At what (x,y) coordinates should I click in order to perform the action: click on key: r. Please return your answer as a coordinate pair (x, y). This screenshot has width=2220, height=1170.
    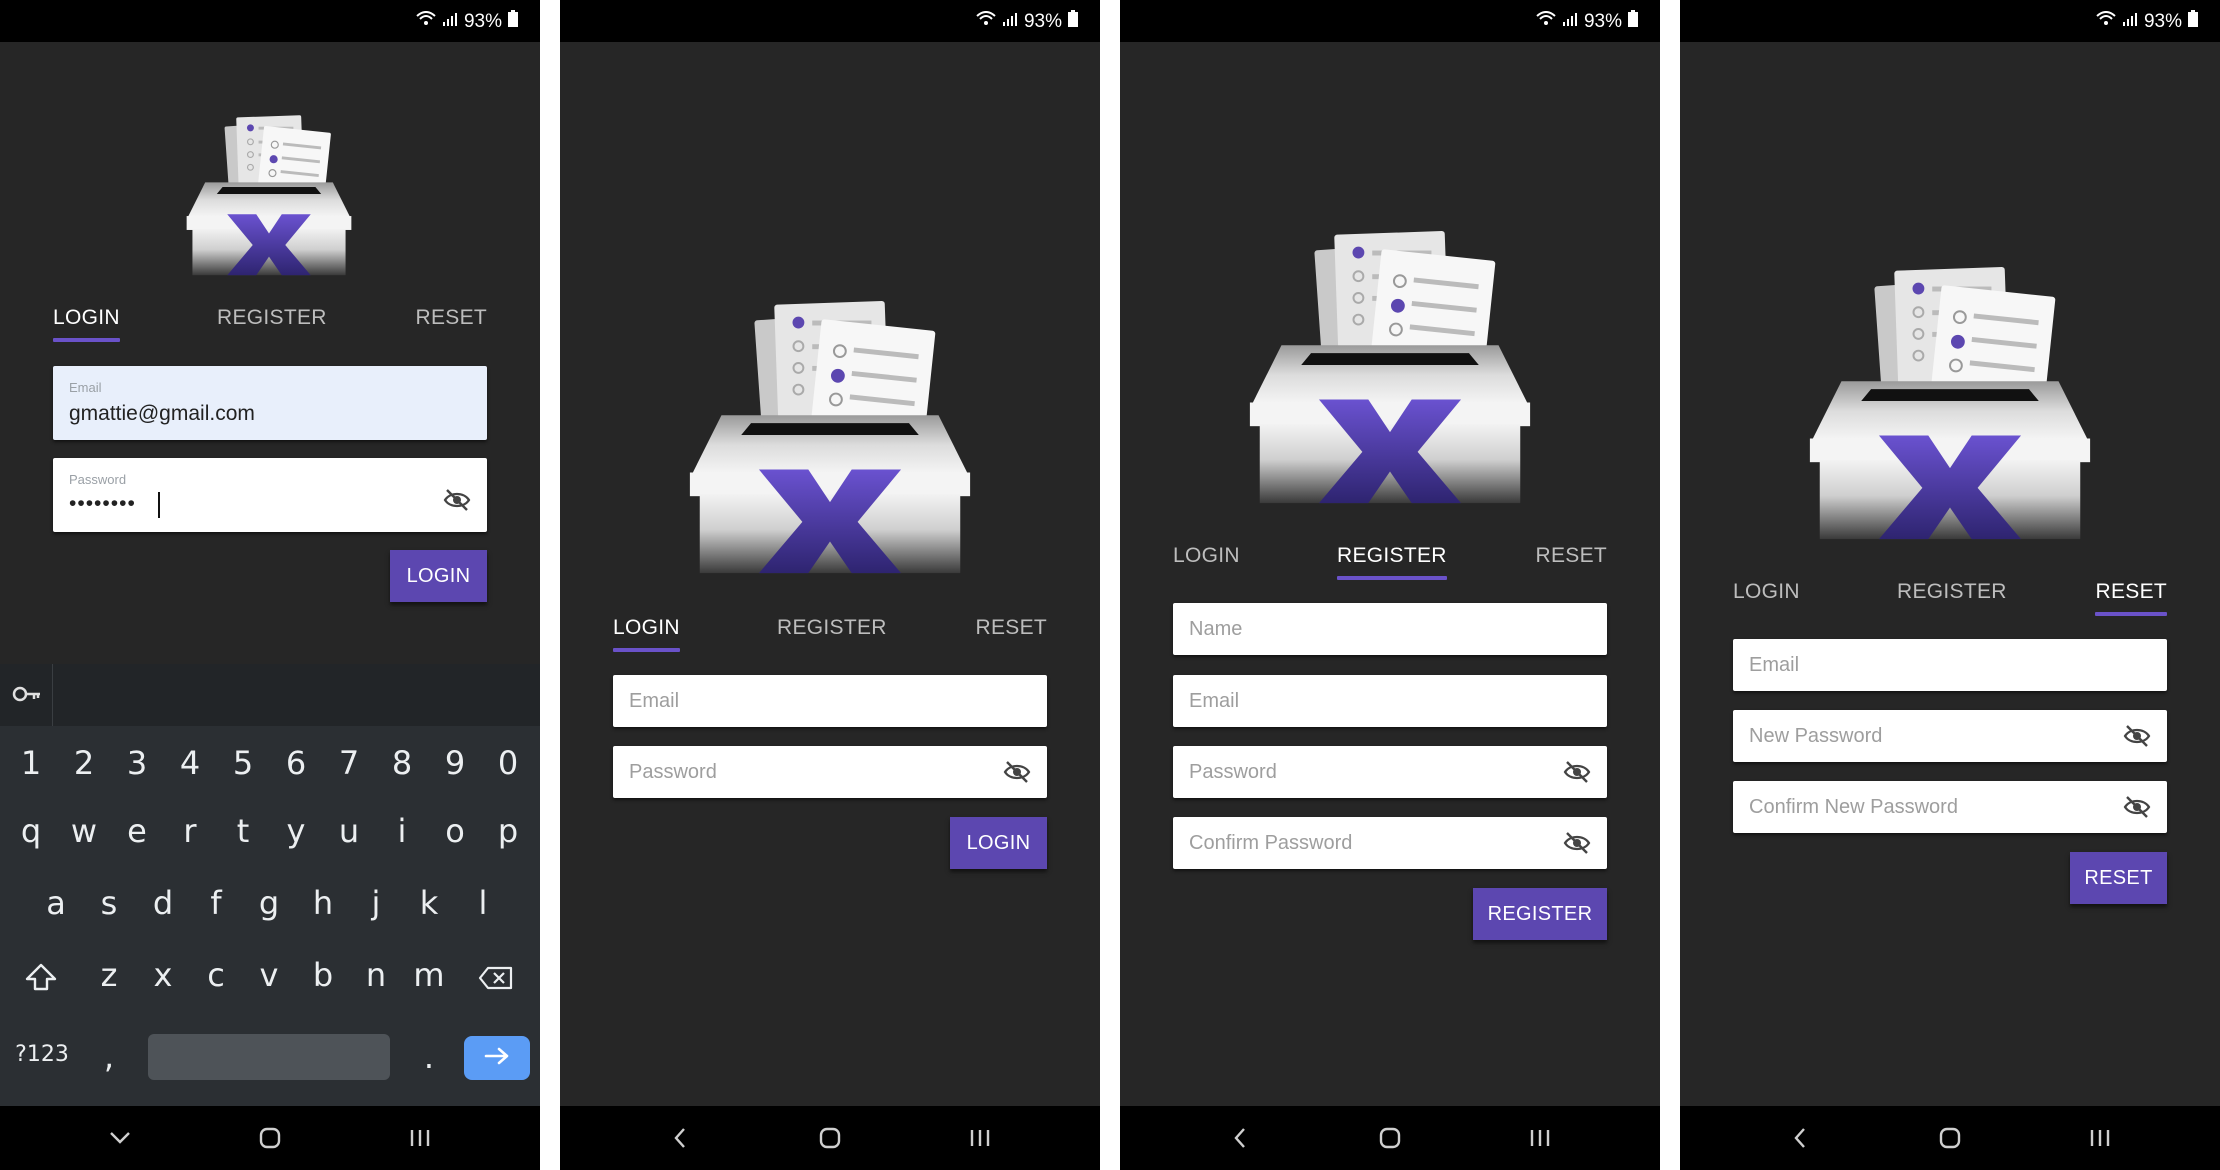
    Looking at the image, I should click on (190, 831).